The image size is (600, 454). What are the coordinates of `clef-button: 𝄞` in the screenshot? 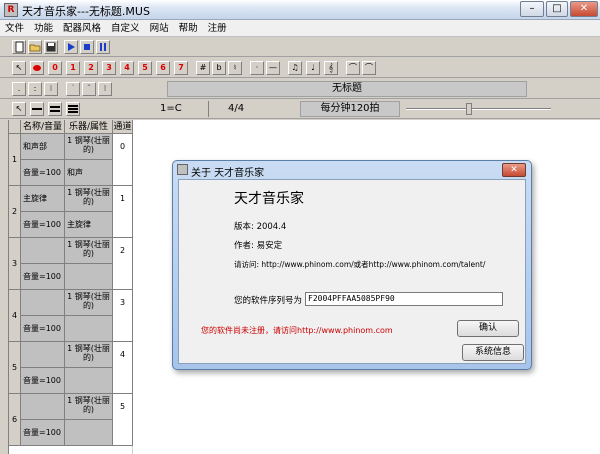 It's located at (331, 68).